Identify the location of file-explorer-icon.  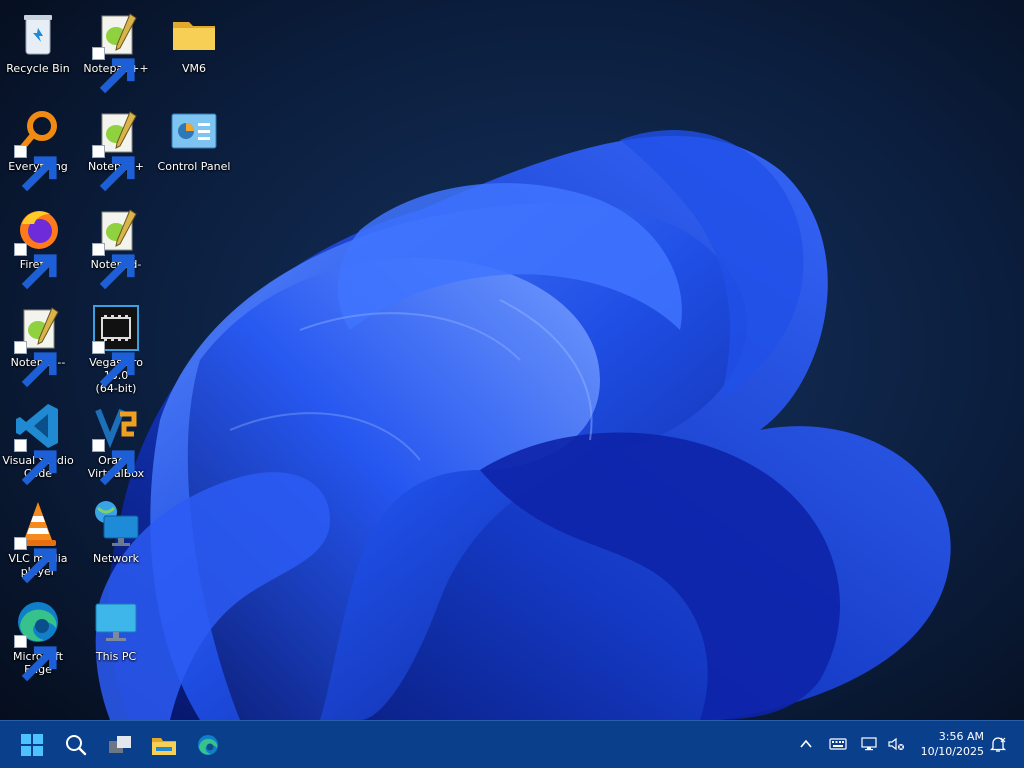
(164, 746).